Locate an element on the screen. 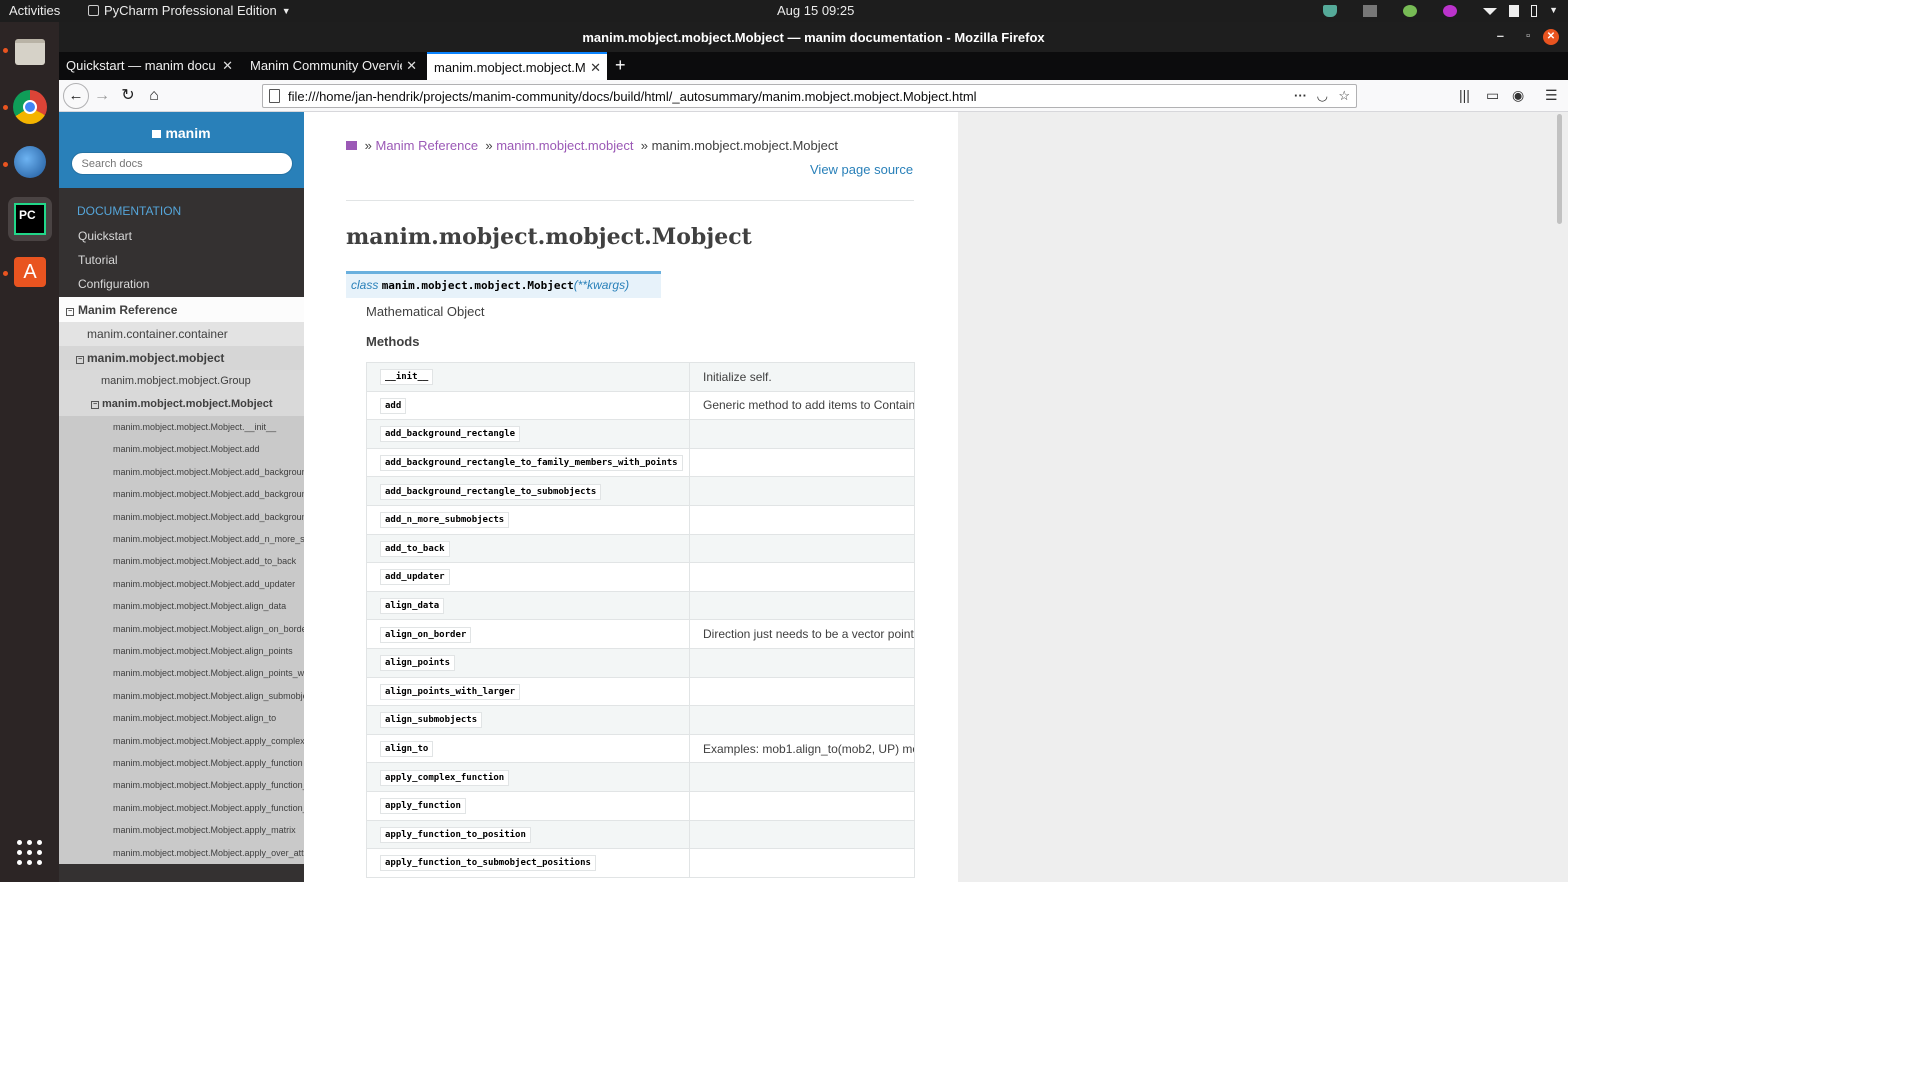 Image resolution: width=1920 pixels, height=1080 pixels. breadcrumb-mobject-module: manim.mobject.mobject is located at coordinates (564, 145).